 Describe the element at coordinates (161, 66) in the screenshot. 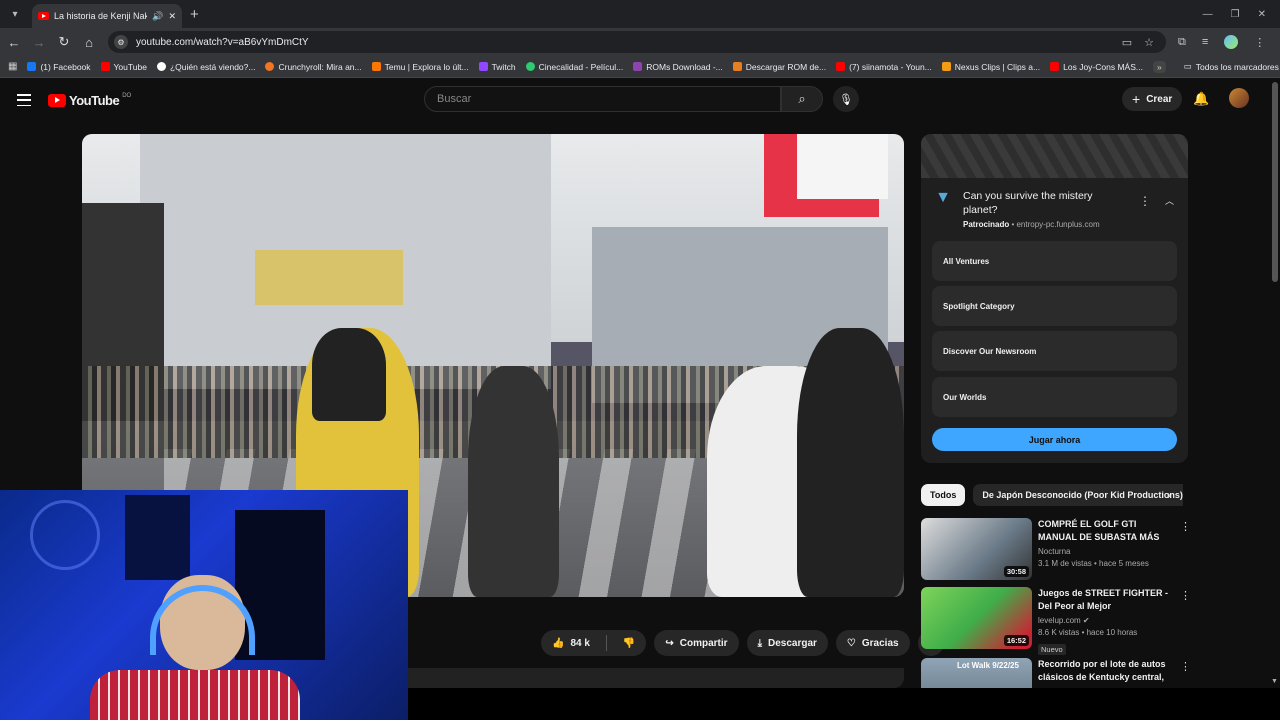

I see `site-icon` at that location.